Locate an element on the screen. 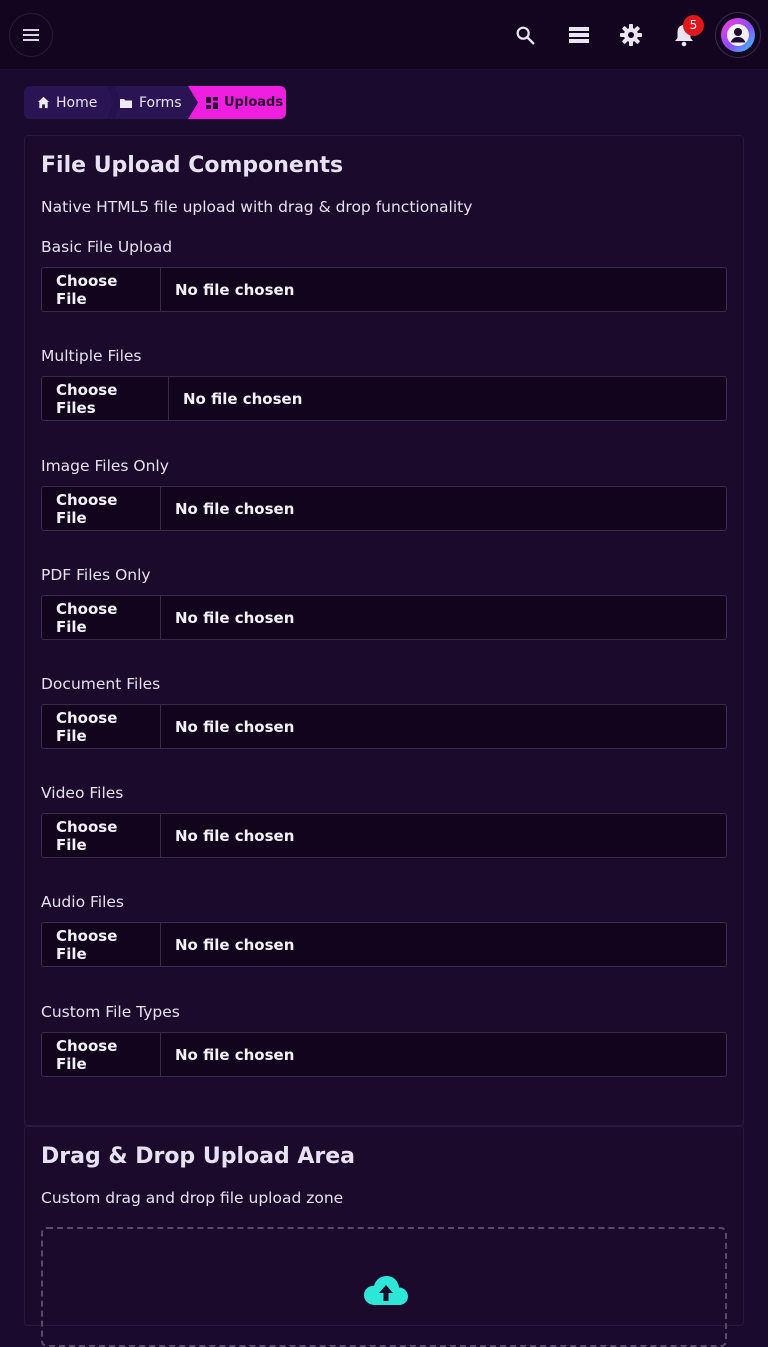 This screenshot has width=768, height=1347. dashboard-icon is located at coordinates (212, 102).